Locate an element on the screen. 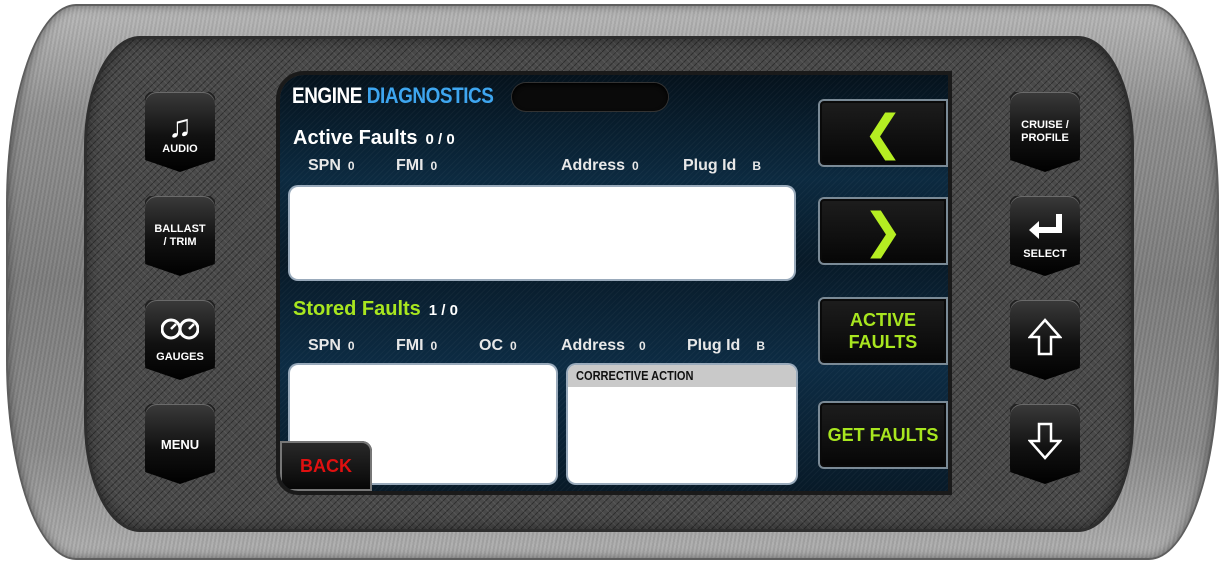 The image size is (1225, 563). back-label: BACK is located at coordinates (326, 465).